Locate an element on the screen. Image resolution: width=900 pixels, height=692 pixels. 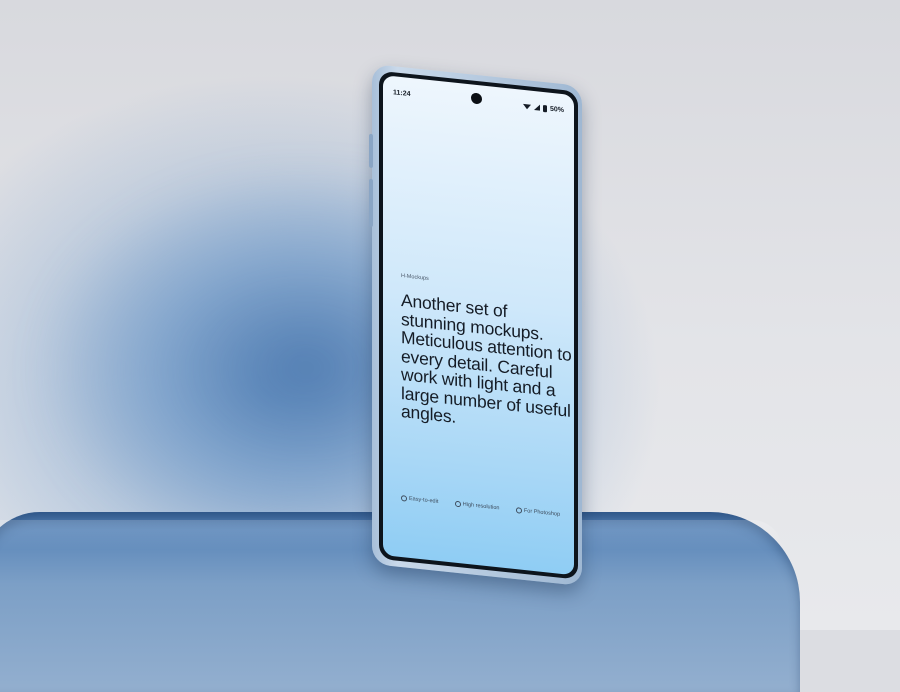
status-battery: 50% is located at coordinates (556, 109).